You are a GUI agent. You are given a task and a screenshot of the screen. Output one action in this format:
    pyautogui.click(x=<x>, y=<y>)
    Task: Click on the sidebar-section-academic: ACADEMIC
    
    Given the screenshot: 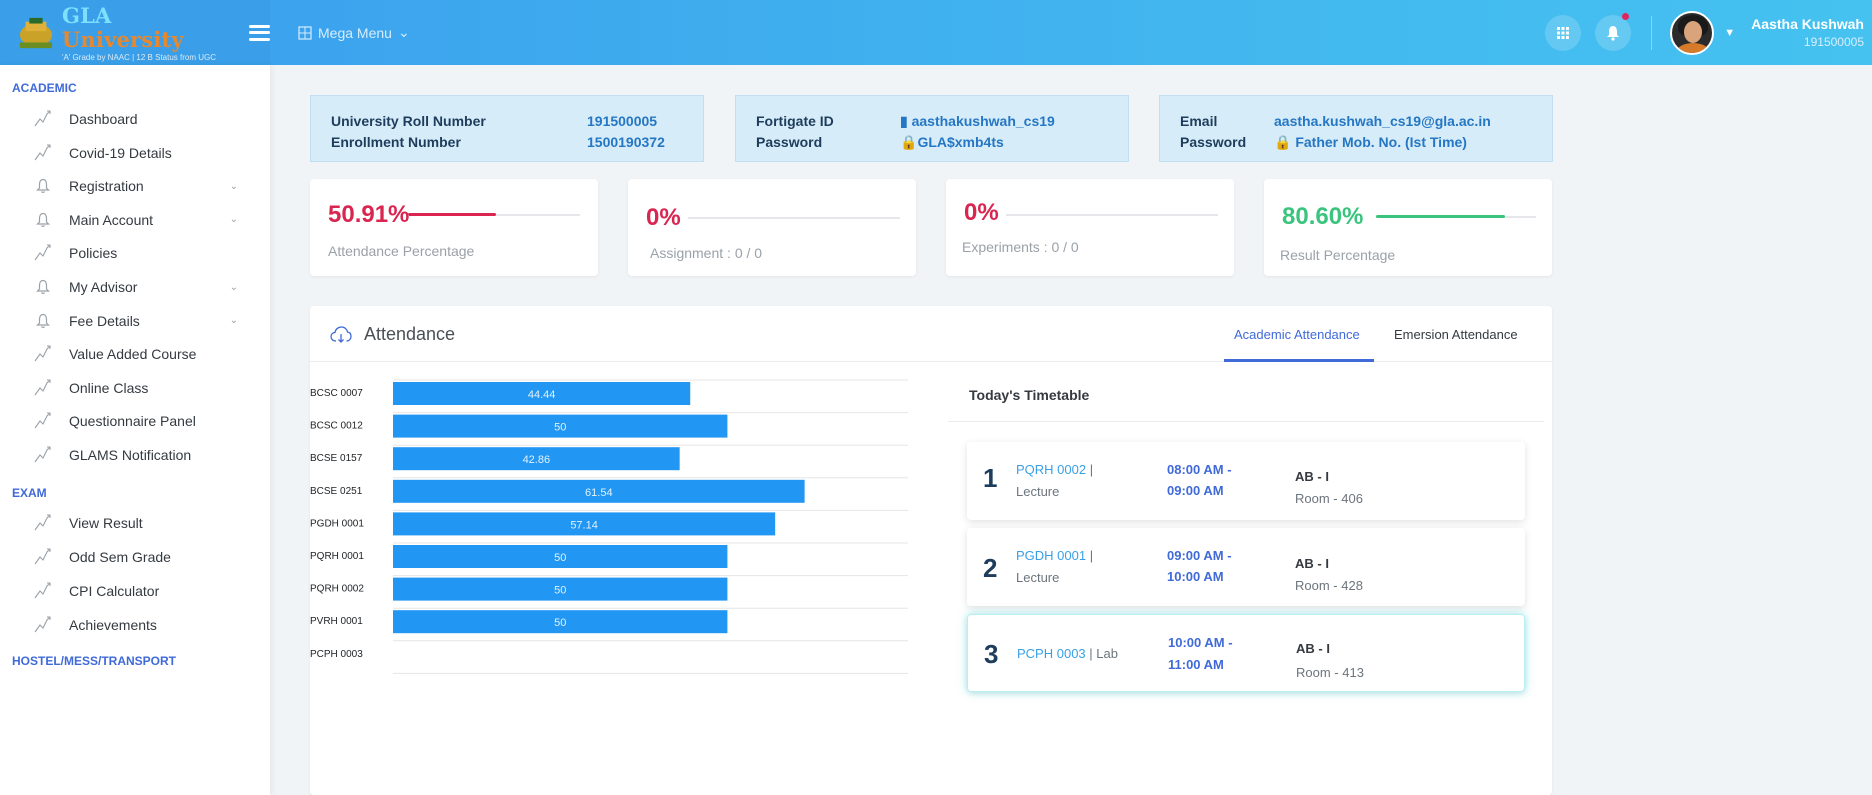 What is the action you would take?
    pyautogui.click(x=44, y=88)
    